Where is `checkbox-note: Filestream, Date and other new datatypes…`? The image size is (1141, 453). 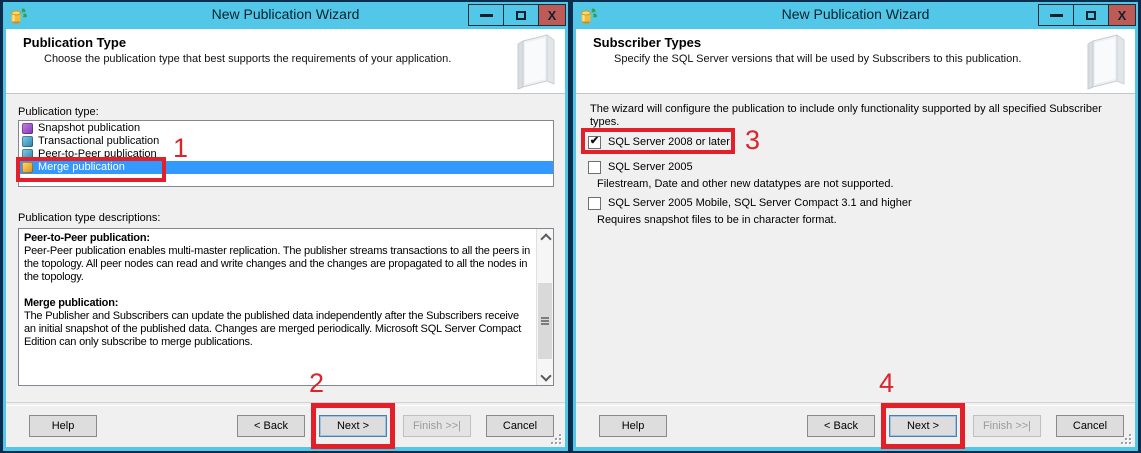 checkbox-note: Filestream, Date and other new datatypes… is located at coordinates (745, 184).